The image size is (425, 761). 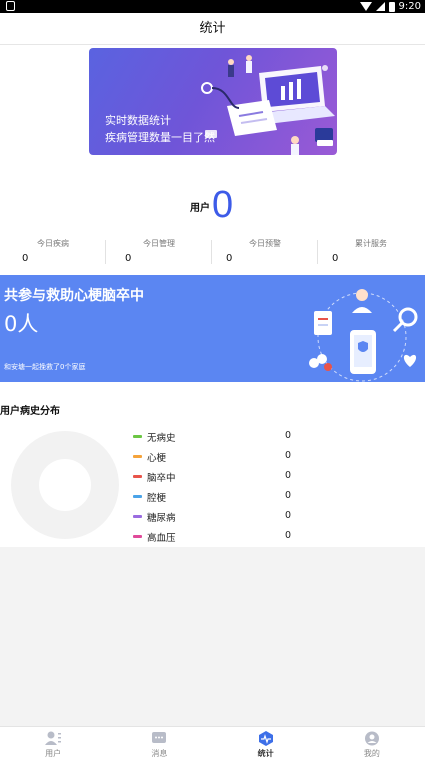 I want to click on tab-label: 我的, so click(x=371, y=753).